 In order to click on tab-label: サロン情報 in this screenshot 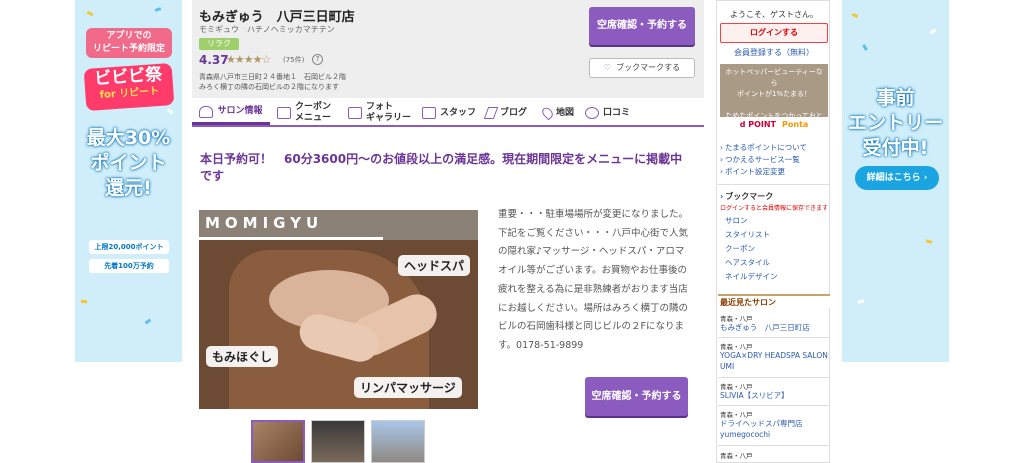, I will do `click(240, 111)`.